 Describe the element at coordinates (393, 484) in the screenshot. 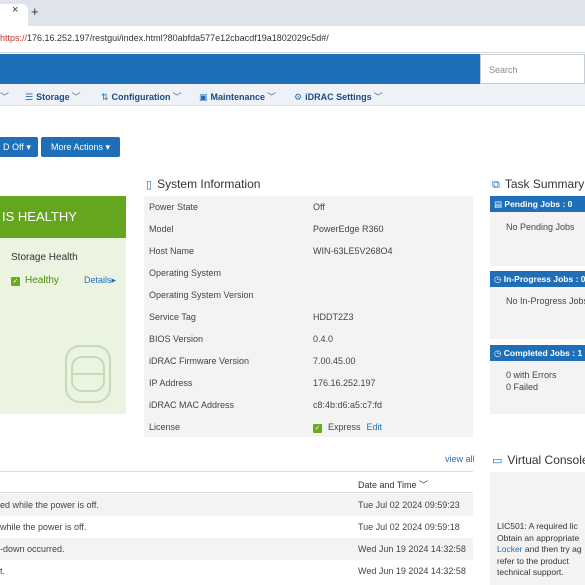

I see `date-time-column-header: Date and Time ﹀` at that location.